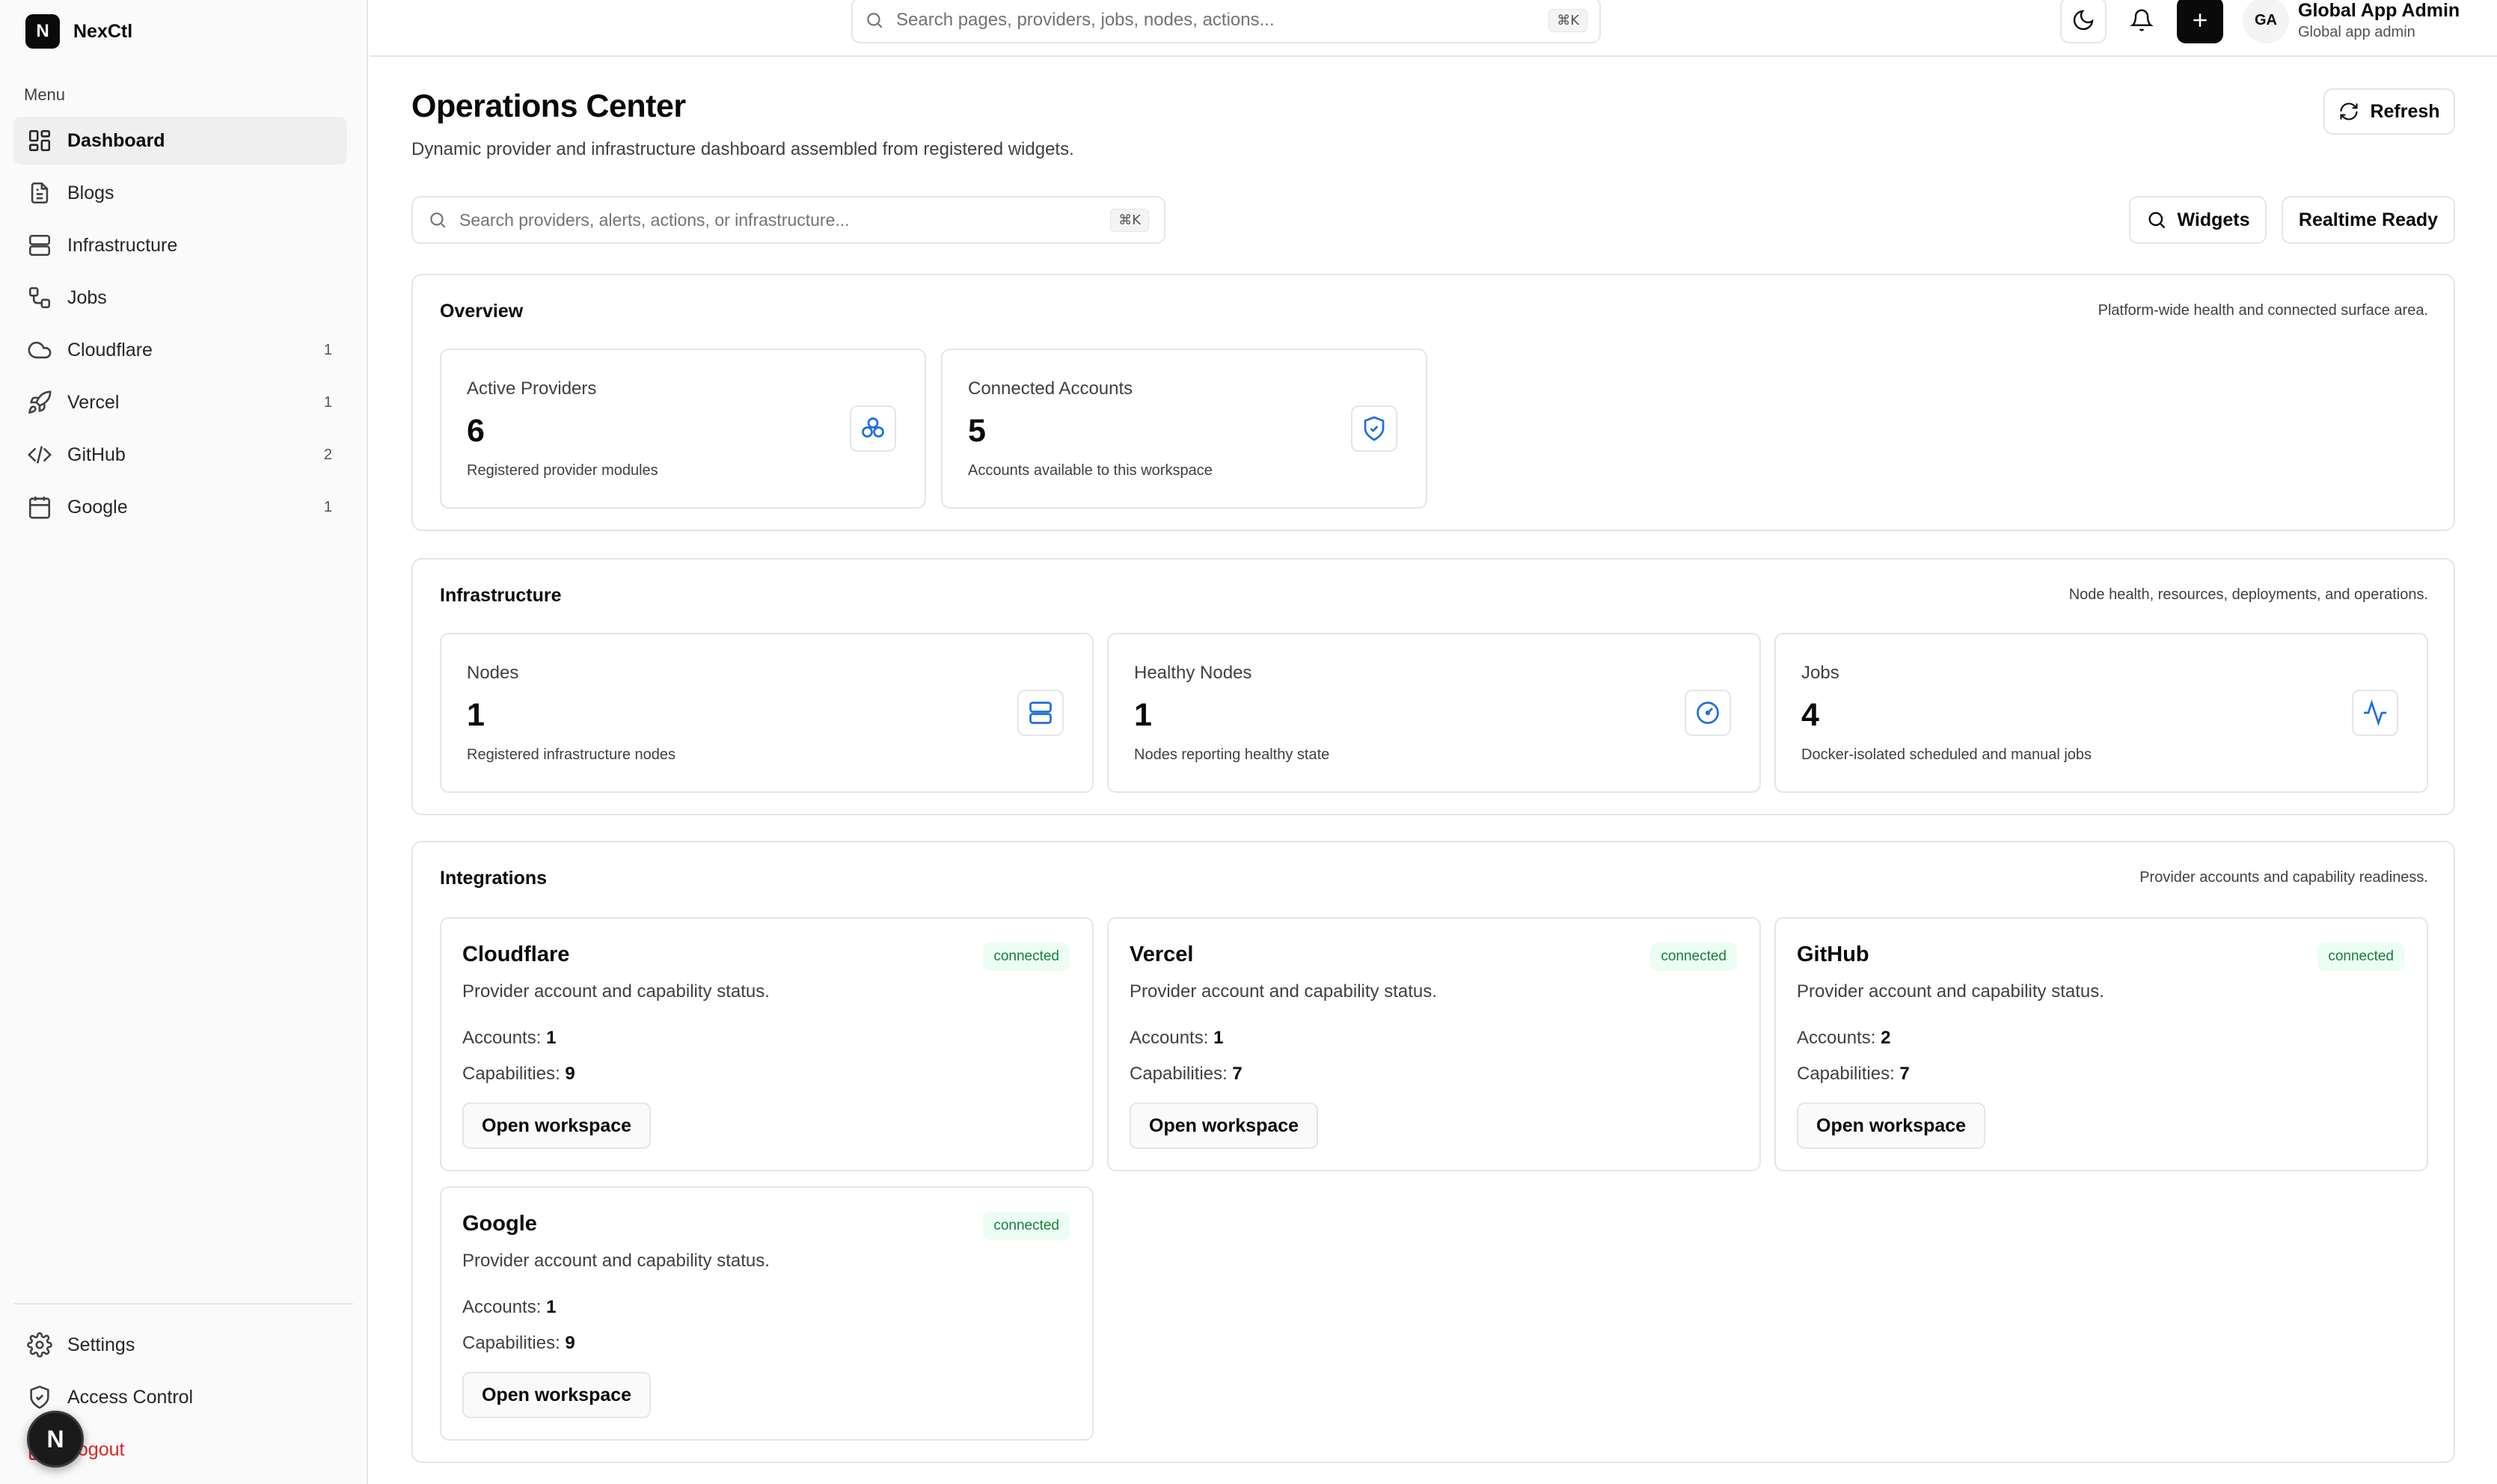 The height and width of the screenshot is (1484, 2497). Describe the element at coordinates (180, 1345) in the screenshot. I see `sidebar-item-settings: Settings` at that location.